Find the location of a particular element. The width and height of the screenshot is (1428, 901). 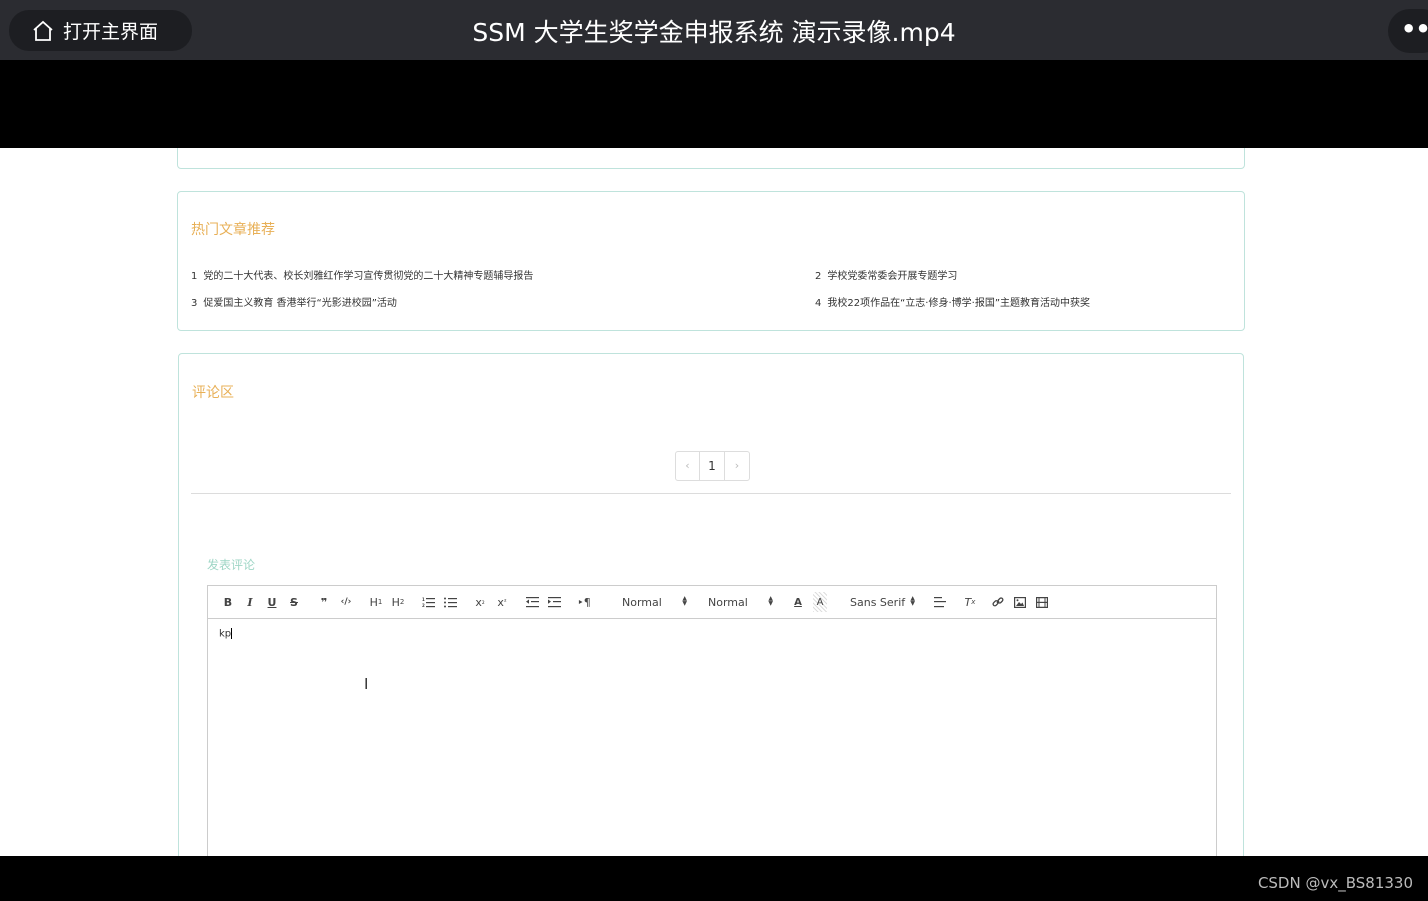

player-top-bar: 打开主界面 SSM 大学生奖学金申报系统 演示录像.mp4 ••• is located at coordinates (714, 30).